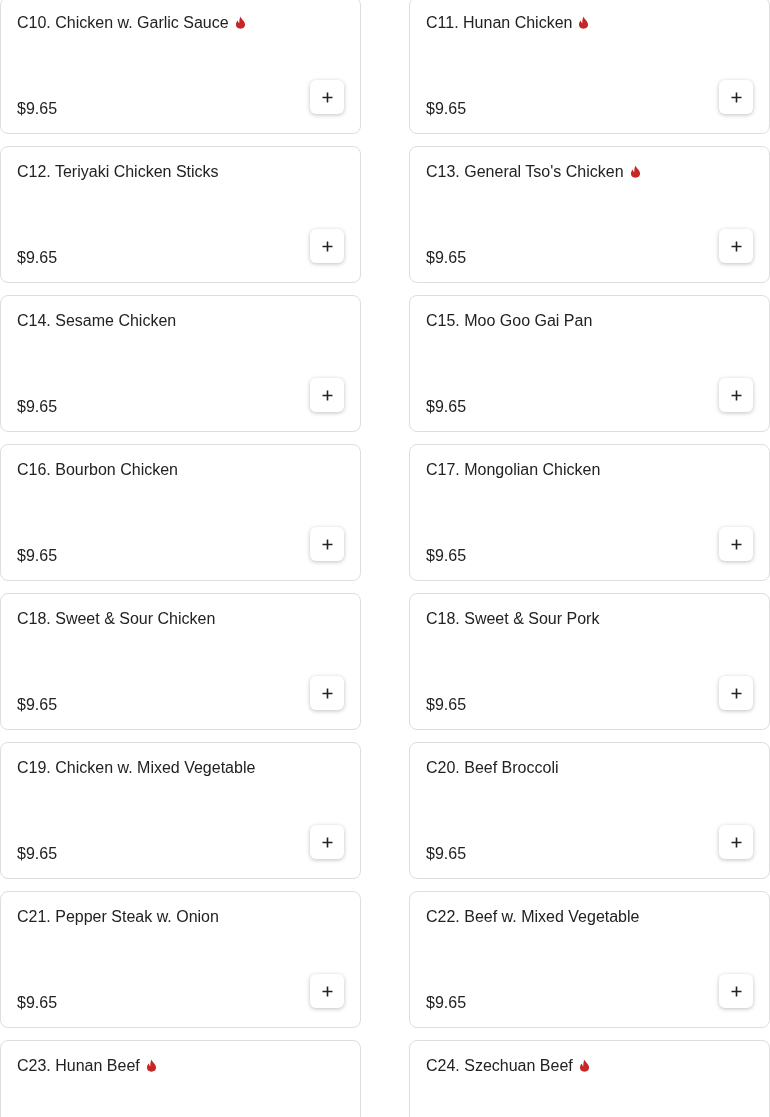  I want to click on menu-item-card: C14. Sesame Chicken $9.65, so click(180, 363).